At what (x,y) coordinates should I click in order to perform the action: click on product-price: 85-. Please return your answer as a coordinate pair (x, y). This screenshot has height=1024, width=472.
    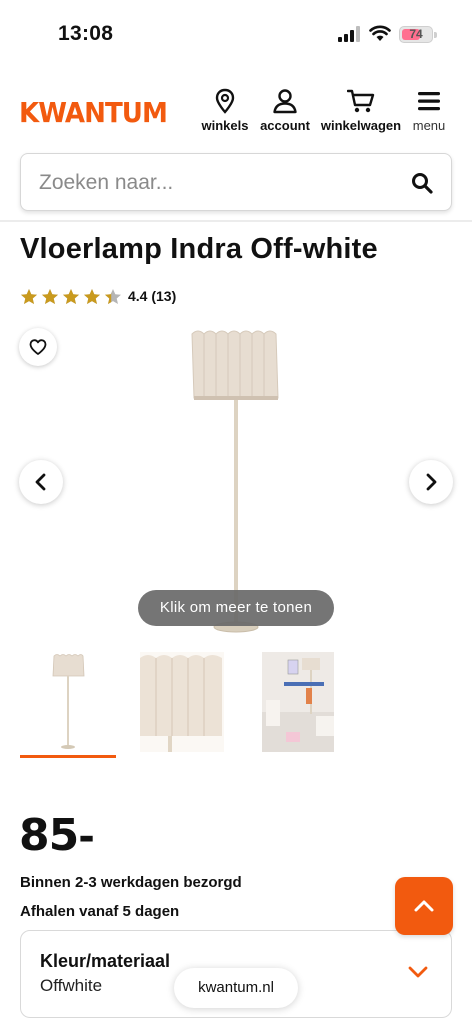
    Looking at the image, I should click on (57, 835).